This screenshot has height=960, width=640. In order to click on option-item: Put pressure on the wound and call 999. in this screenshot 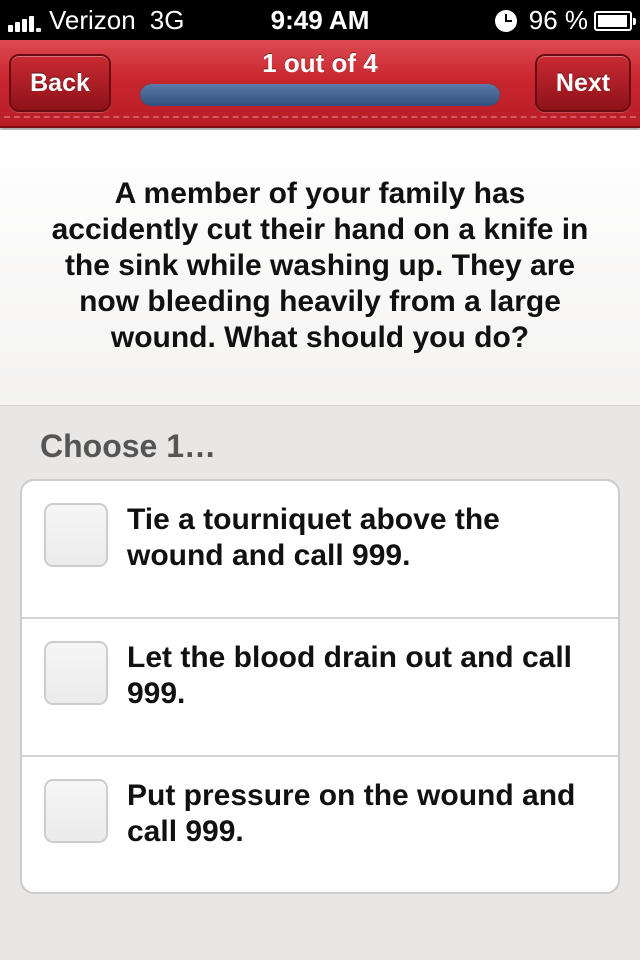, I will do `click(320, 824)`.